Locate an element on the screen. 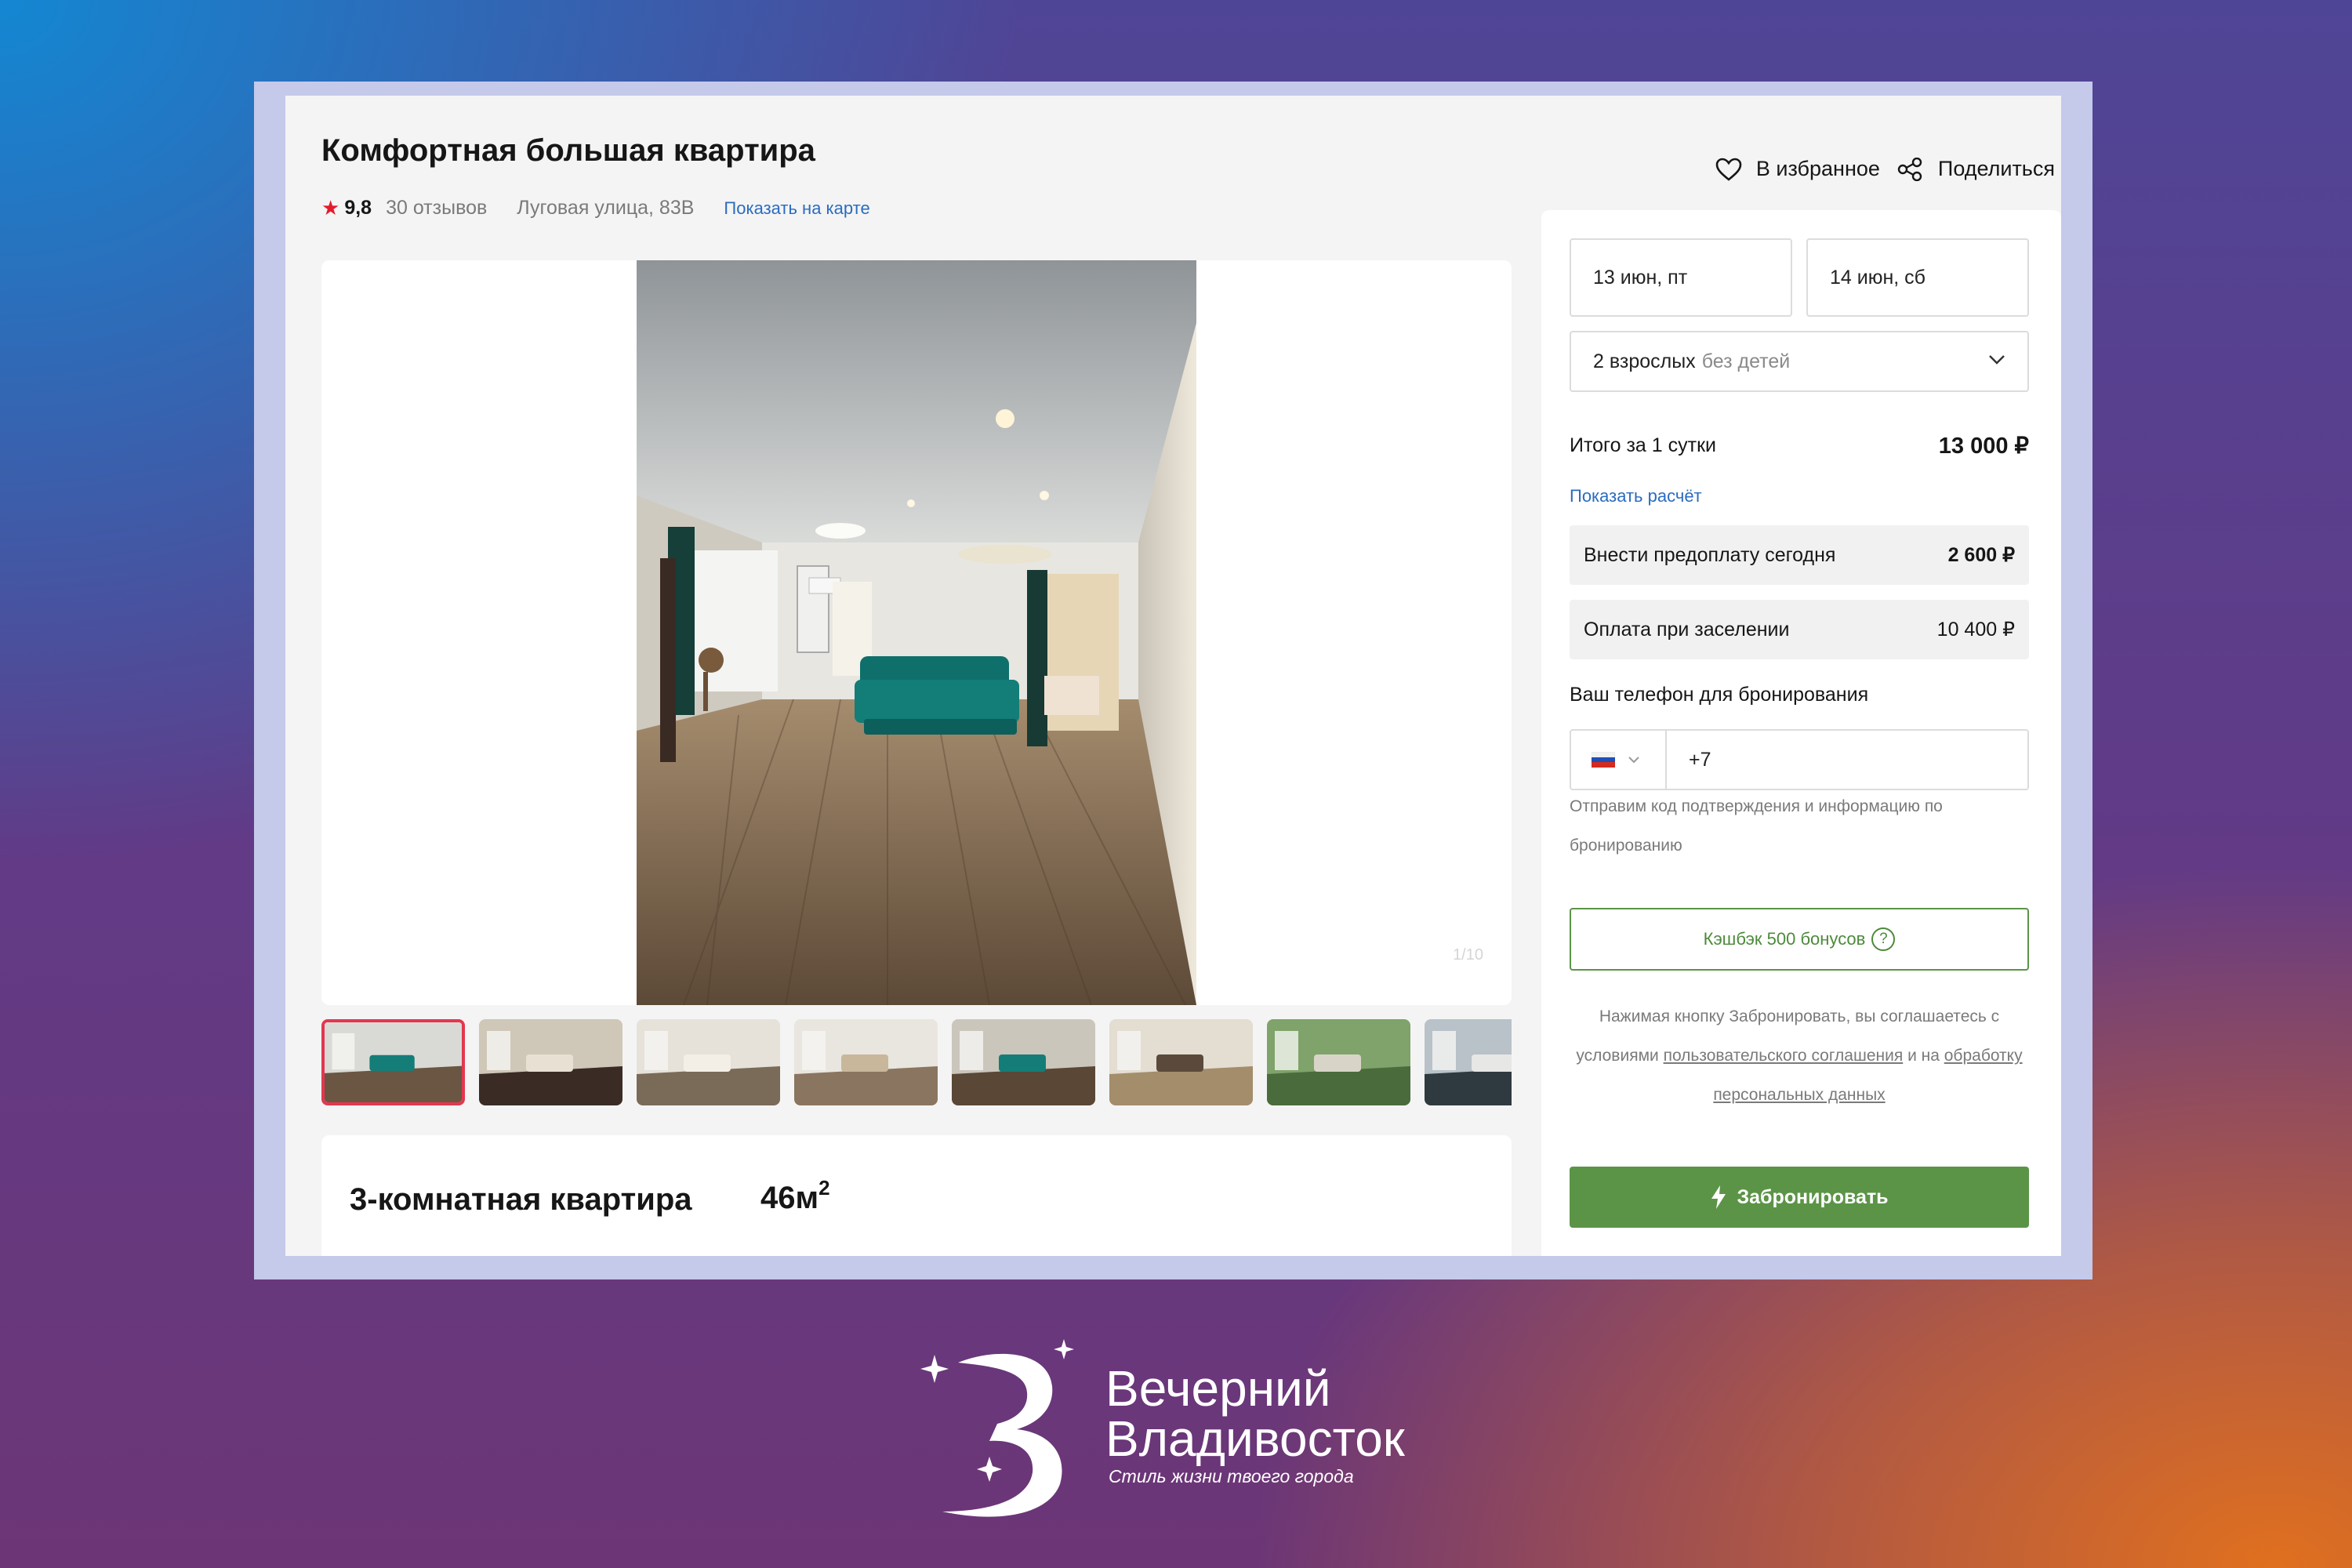 This screenshot has height=1568, width=2352. country-select is located at coordinates (1619, 760).